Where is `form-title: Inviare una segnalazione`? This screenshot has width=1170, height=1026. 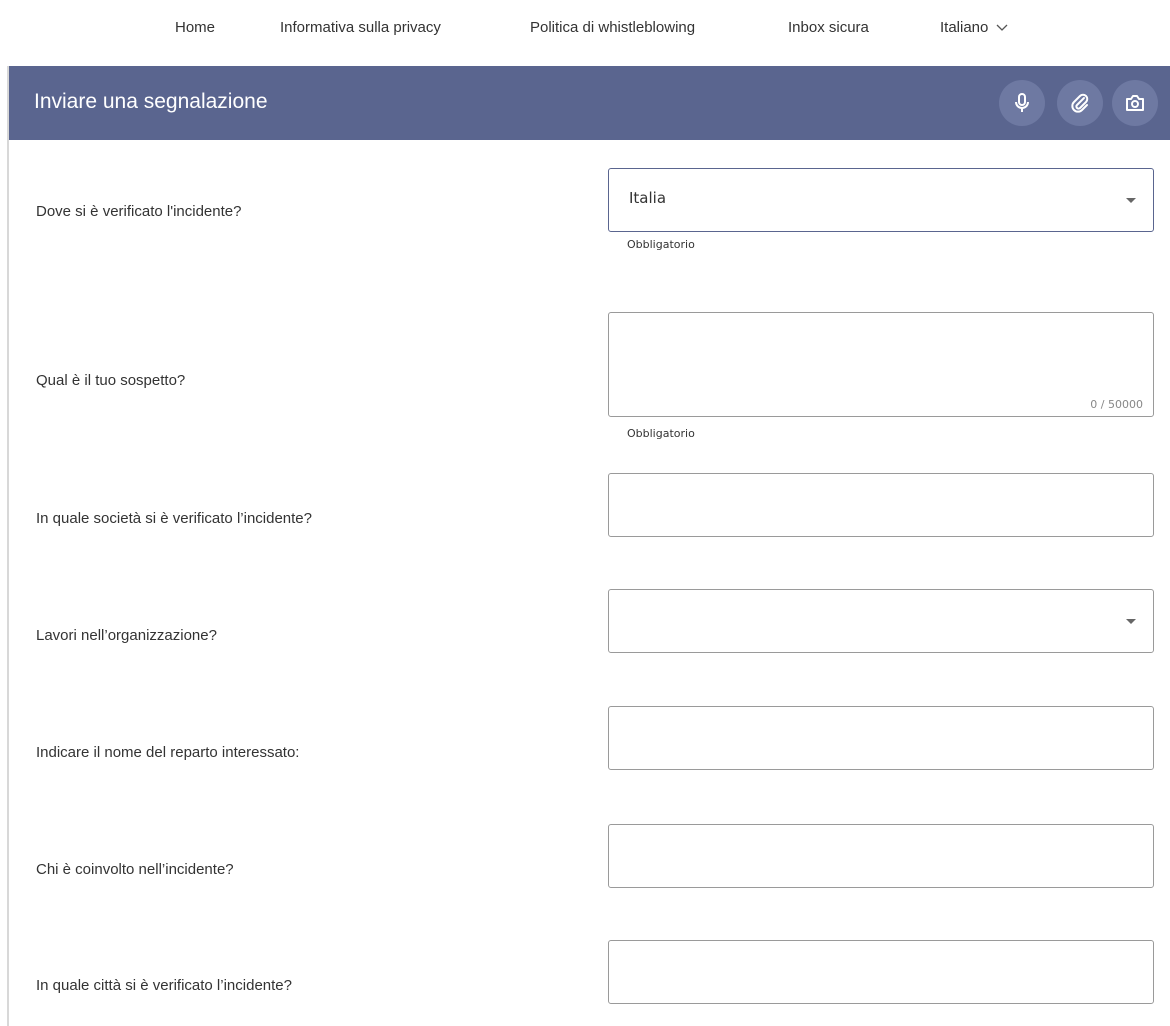 form-title: Inviare una segnalazione is located at coordinates (151, 101).